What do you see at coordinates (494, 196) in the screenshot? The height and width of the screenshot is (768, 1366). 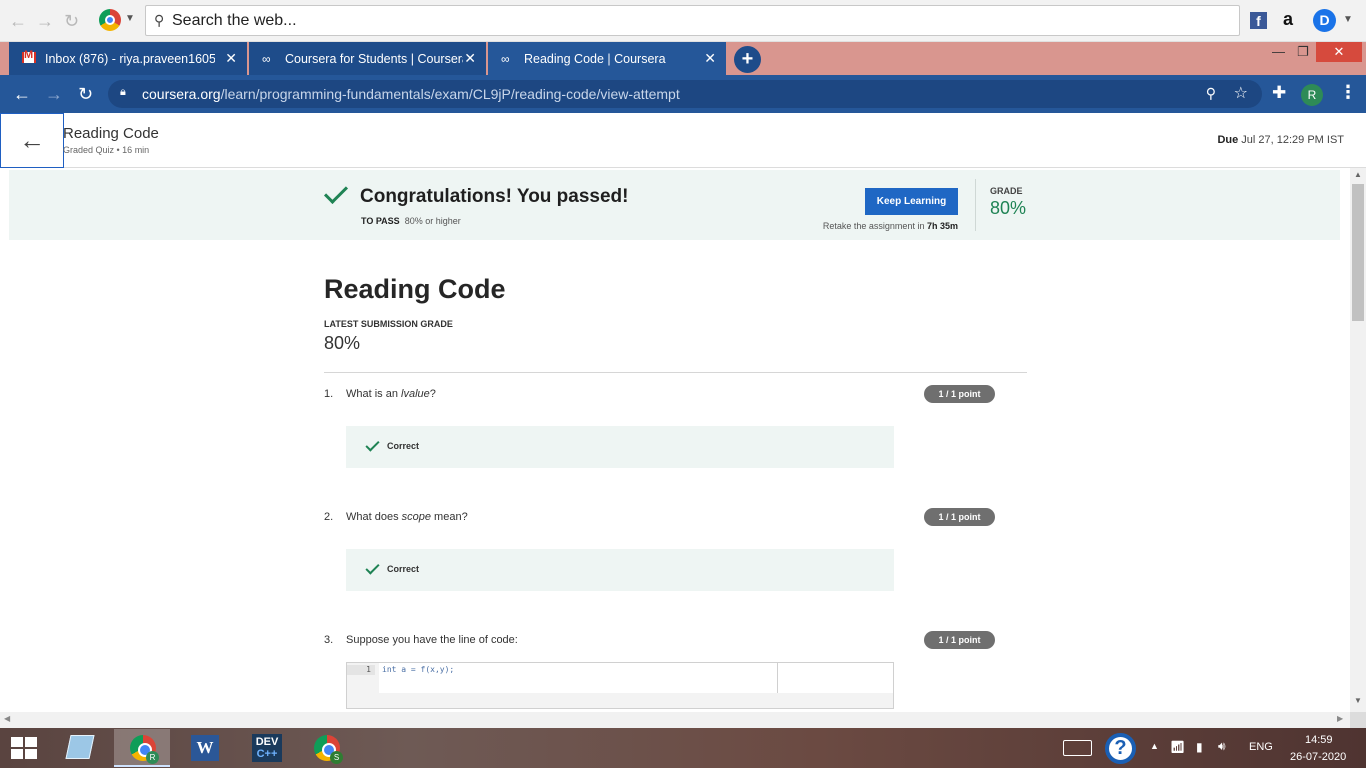 I see `pass-heading: Congratulations! You passed!` at bounding box center [494, 196].